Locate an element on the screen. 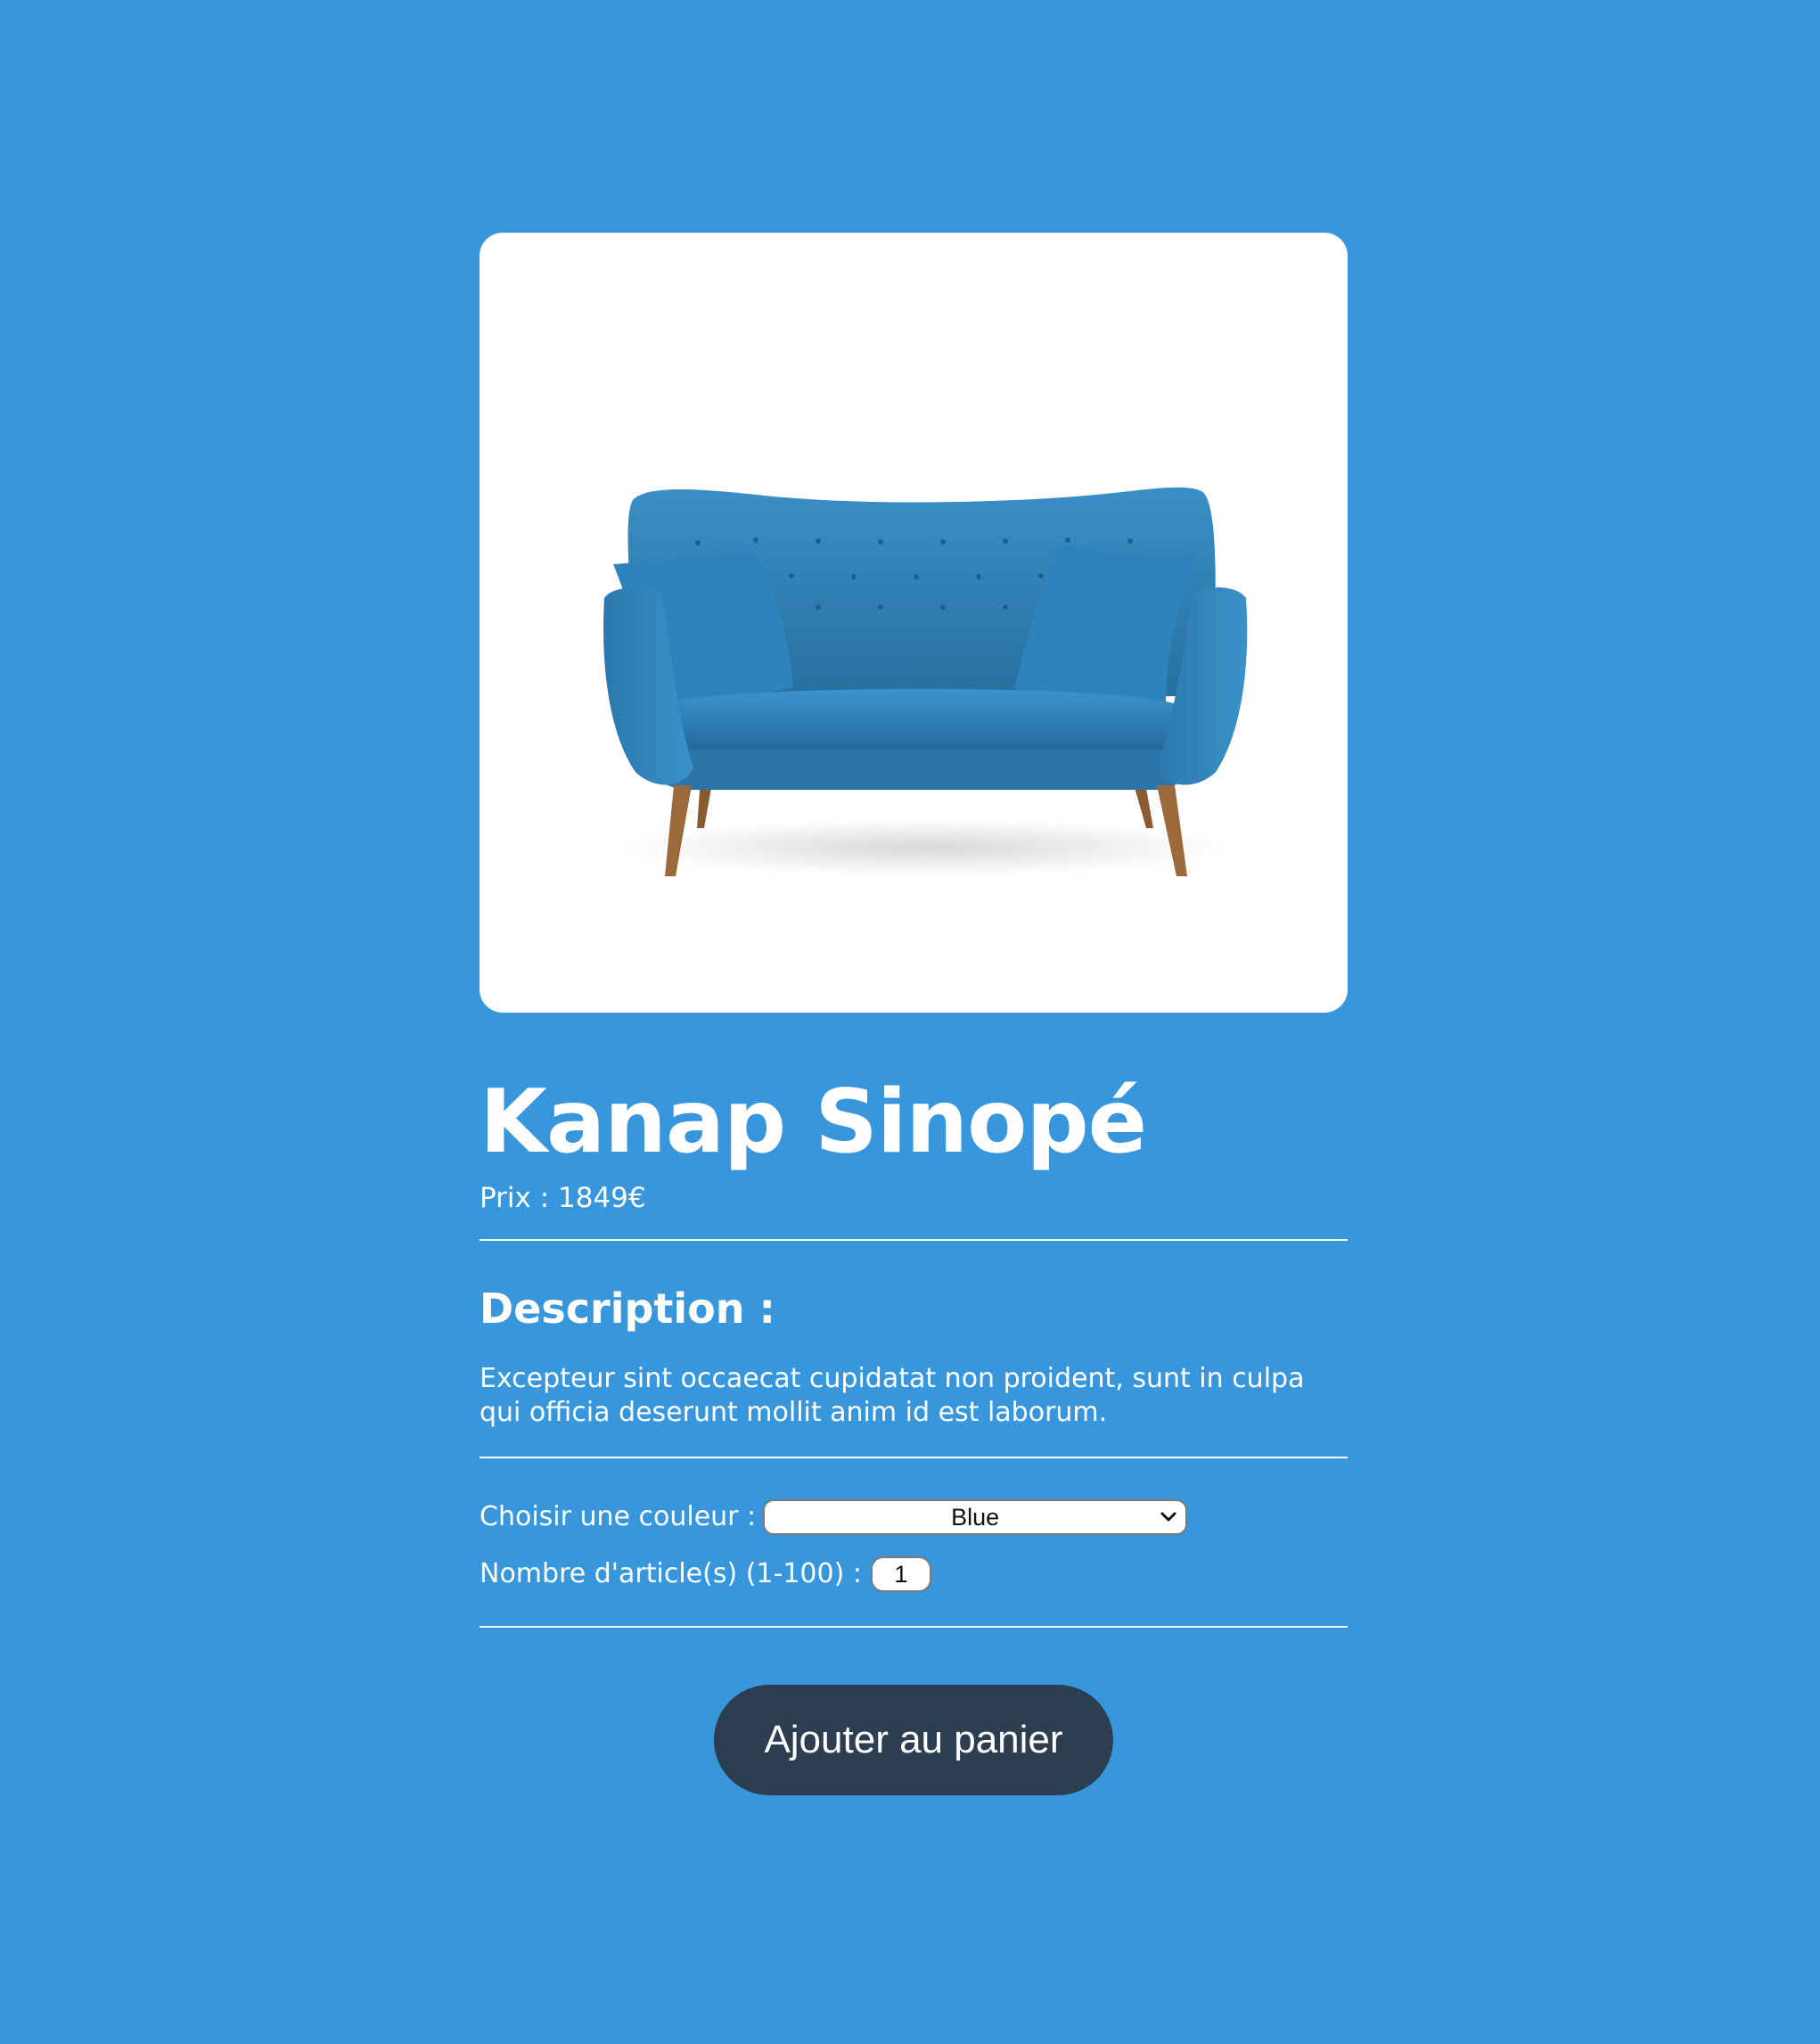  price-label: Prix : is located at coordinates (519, 1198).